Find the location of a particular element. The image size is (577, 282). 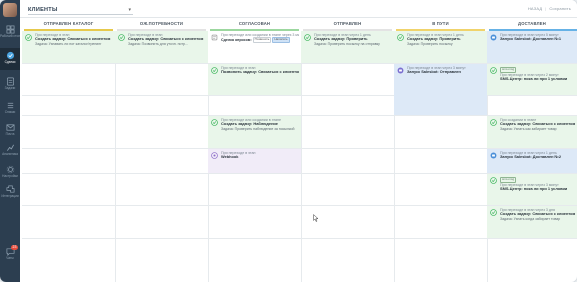

sidebar-item-deals: Сделки is located at coordinates (10, 59).